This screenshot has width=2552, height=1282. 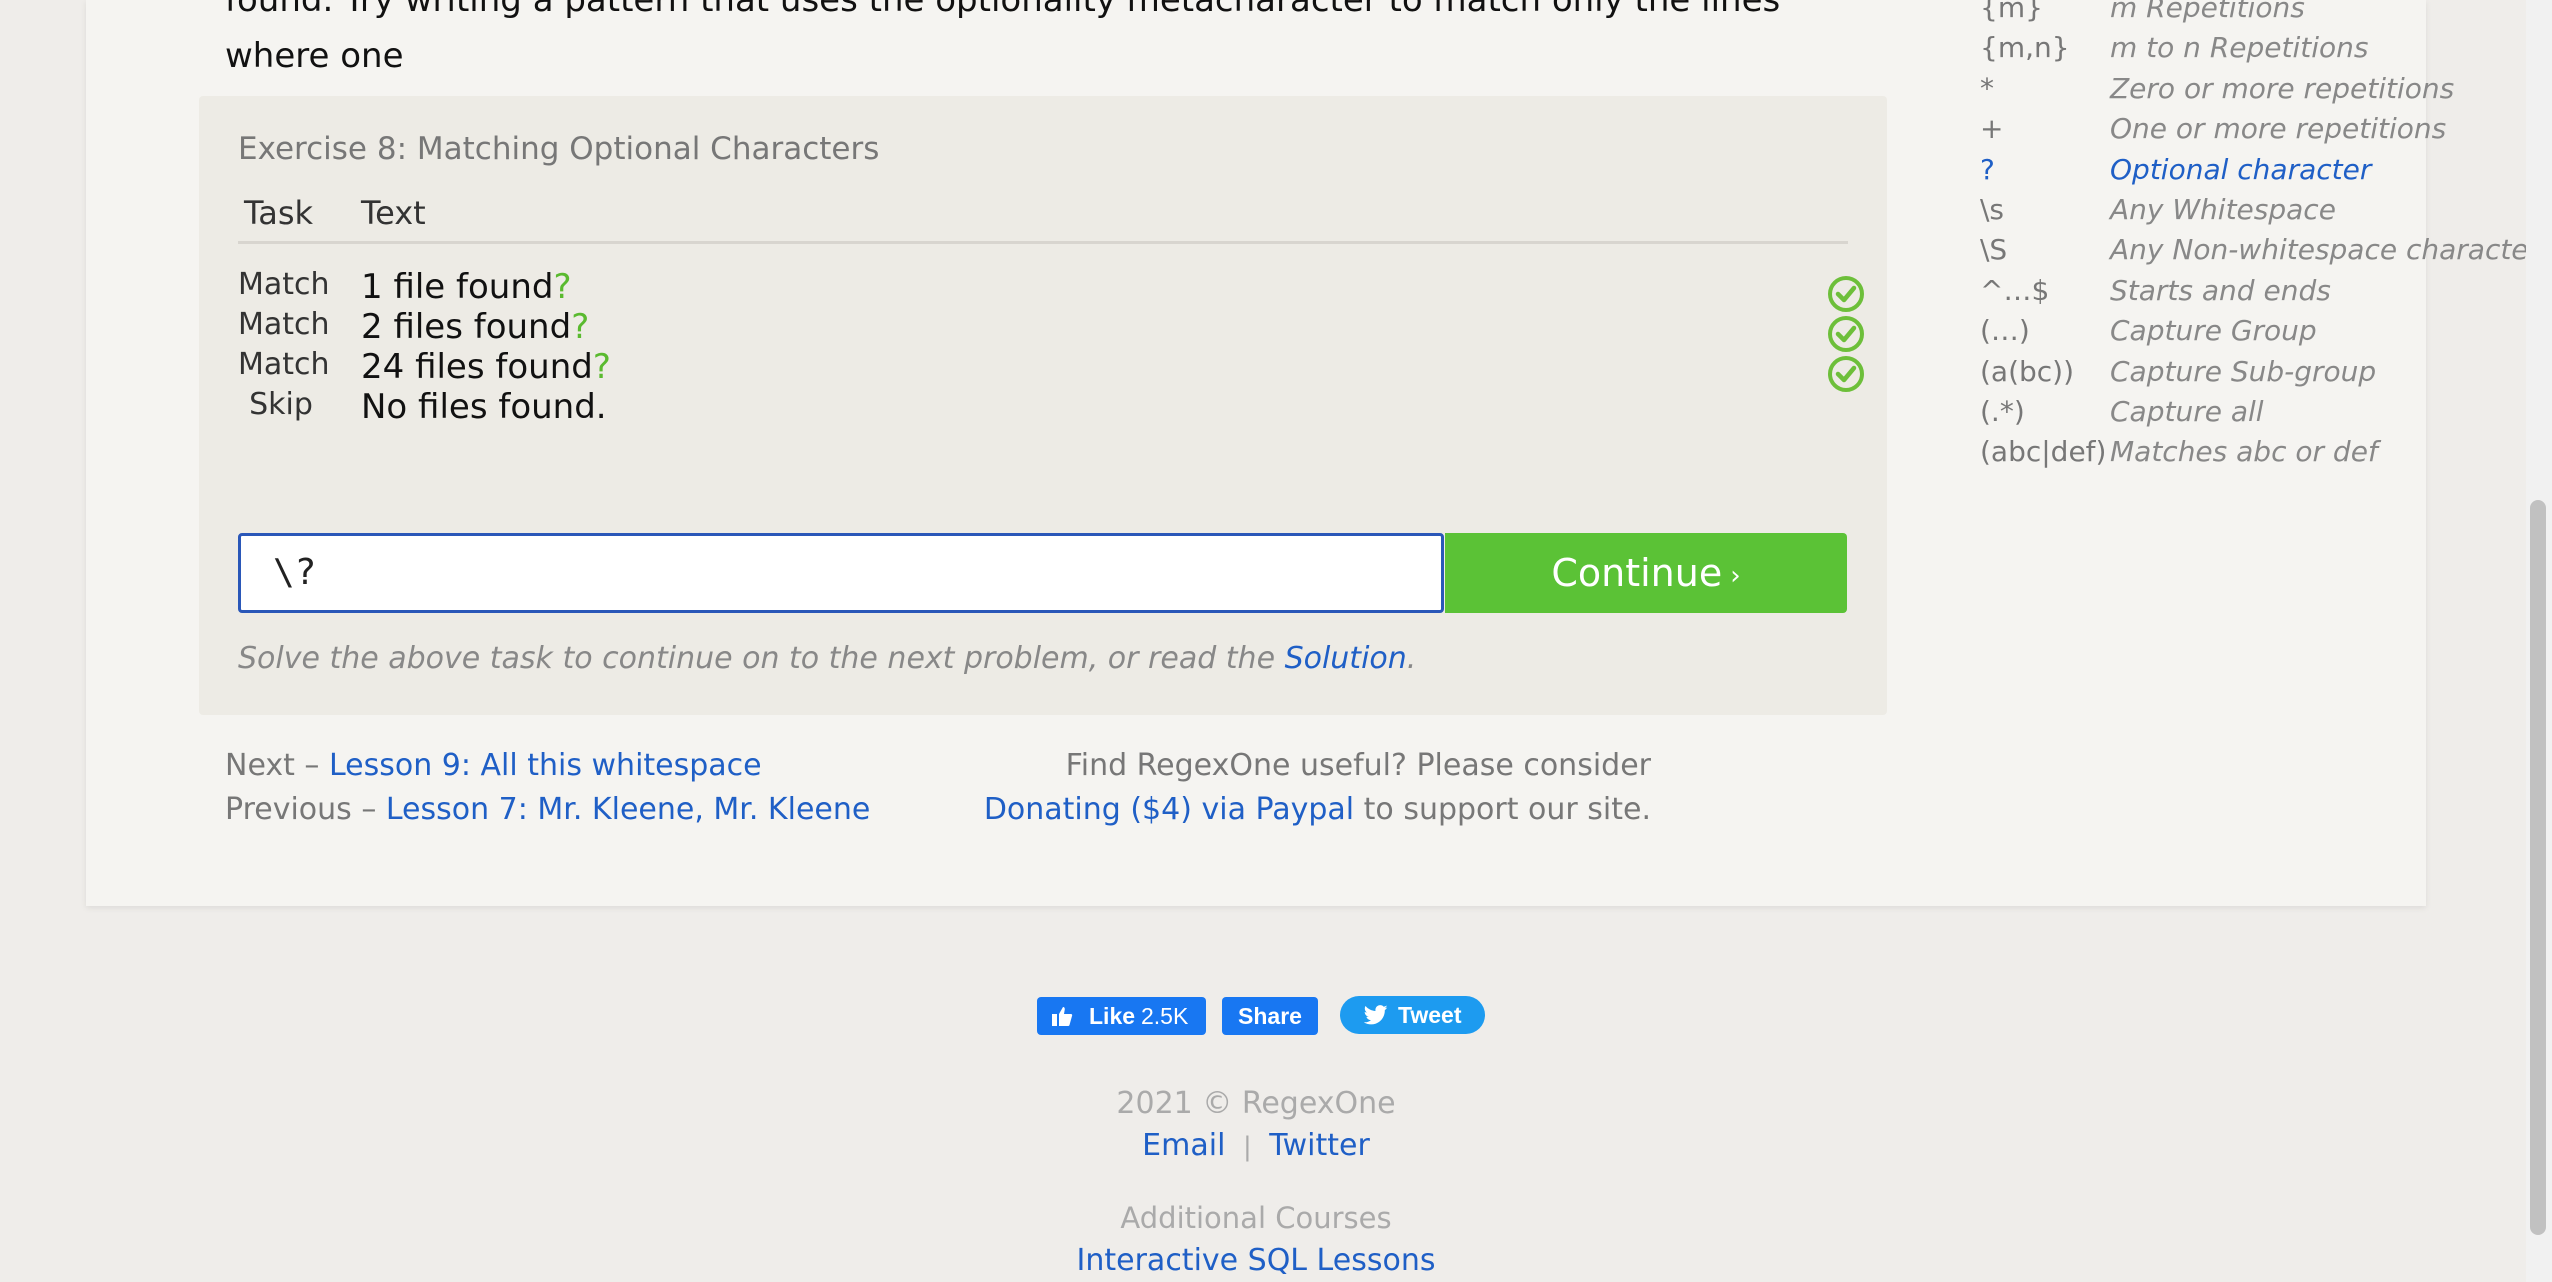 I want to click on facebook-share-button: Share, so click(x=1270, y=1016).